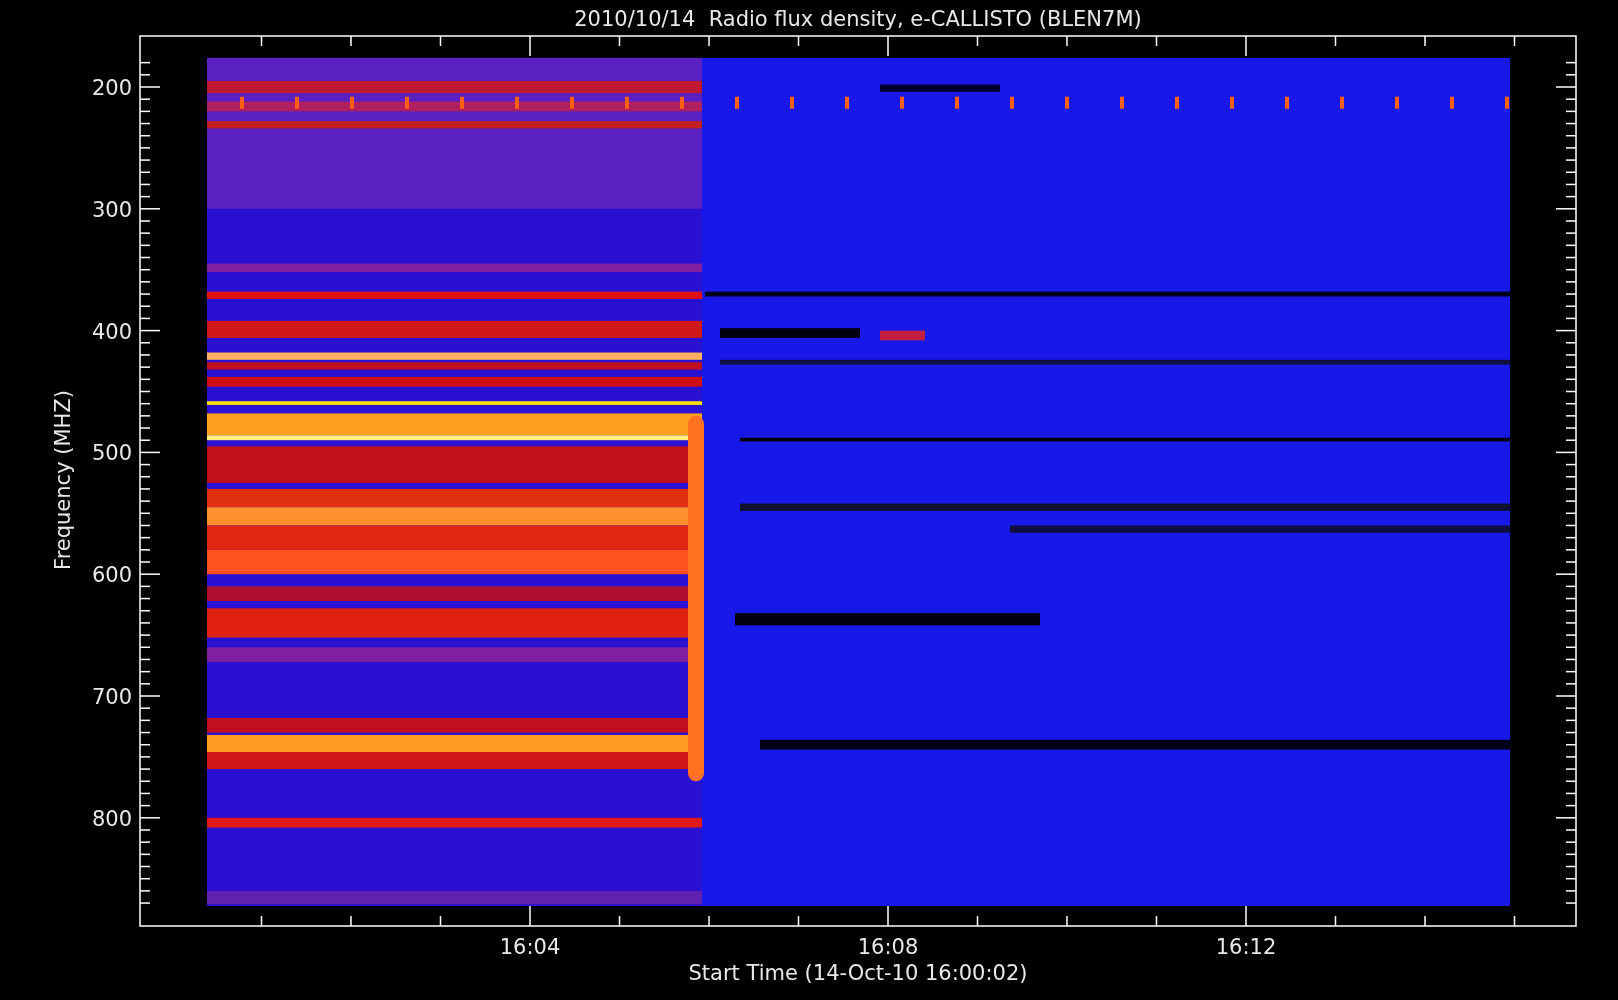 This screenshot has width=1618, height=1000. Describe the element at coordinates (111, 331) in the screenshot. I see `y-tick-label: 400` at that location.